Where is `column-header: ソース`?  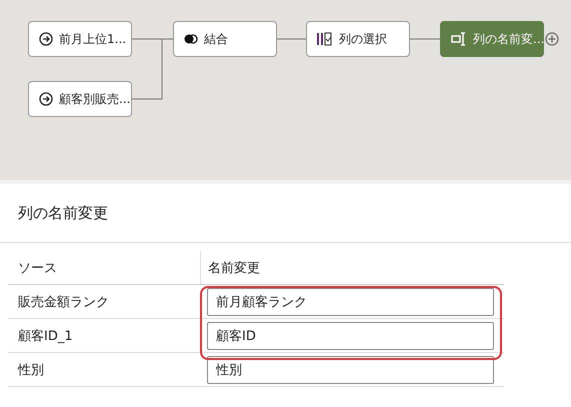
column-header: ソース is located at coordinates (37, 269).